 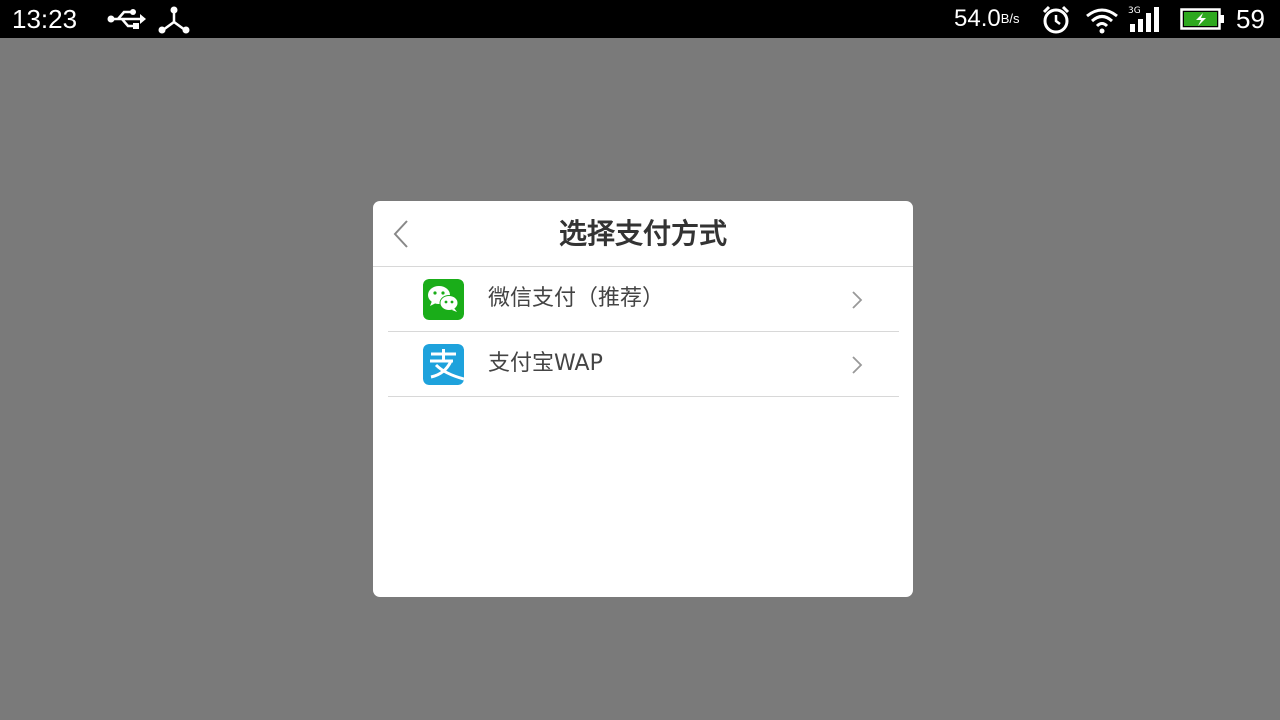 What do you see at coordinates (1102, 21) in the screenshot?
I see `wifi-icon` at bounding box center [1102, 21].